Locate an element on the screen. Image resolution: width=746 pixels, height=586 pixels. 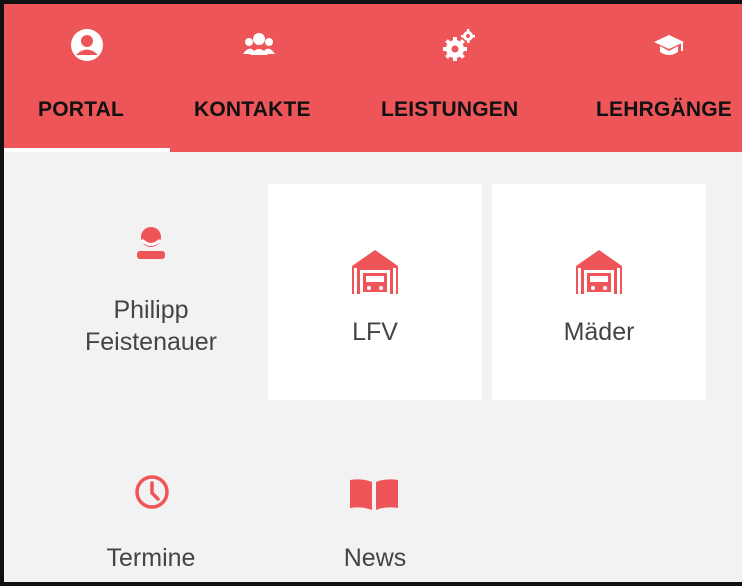
user-icon is located at coordinates (151, 242).